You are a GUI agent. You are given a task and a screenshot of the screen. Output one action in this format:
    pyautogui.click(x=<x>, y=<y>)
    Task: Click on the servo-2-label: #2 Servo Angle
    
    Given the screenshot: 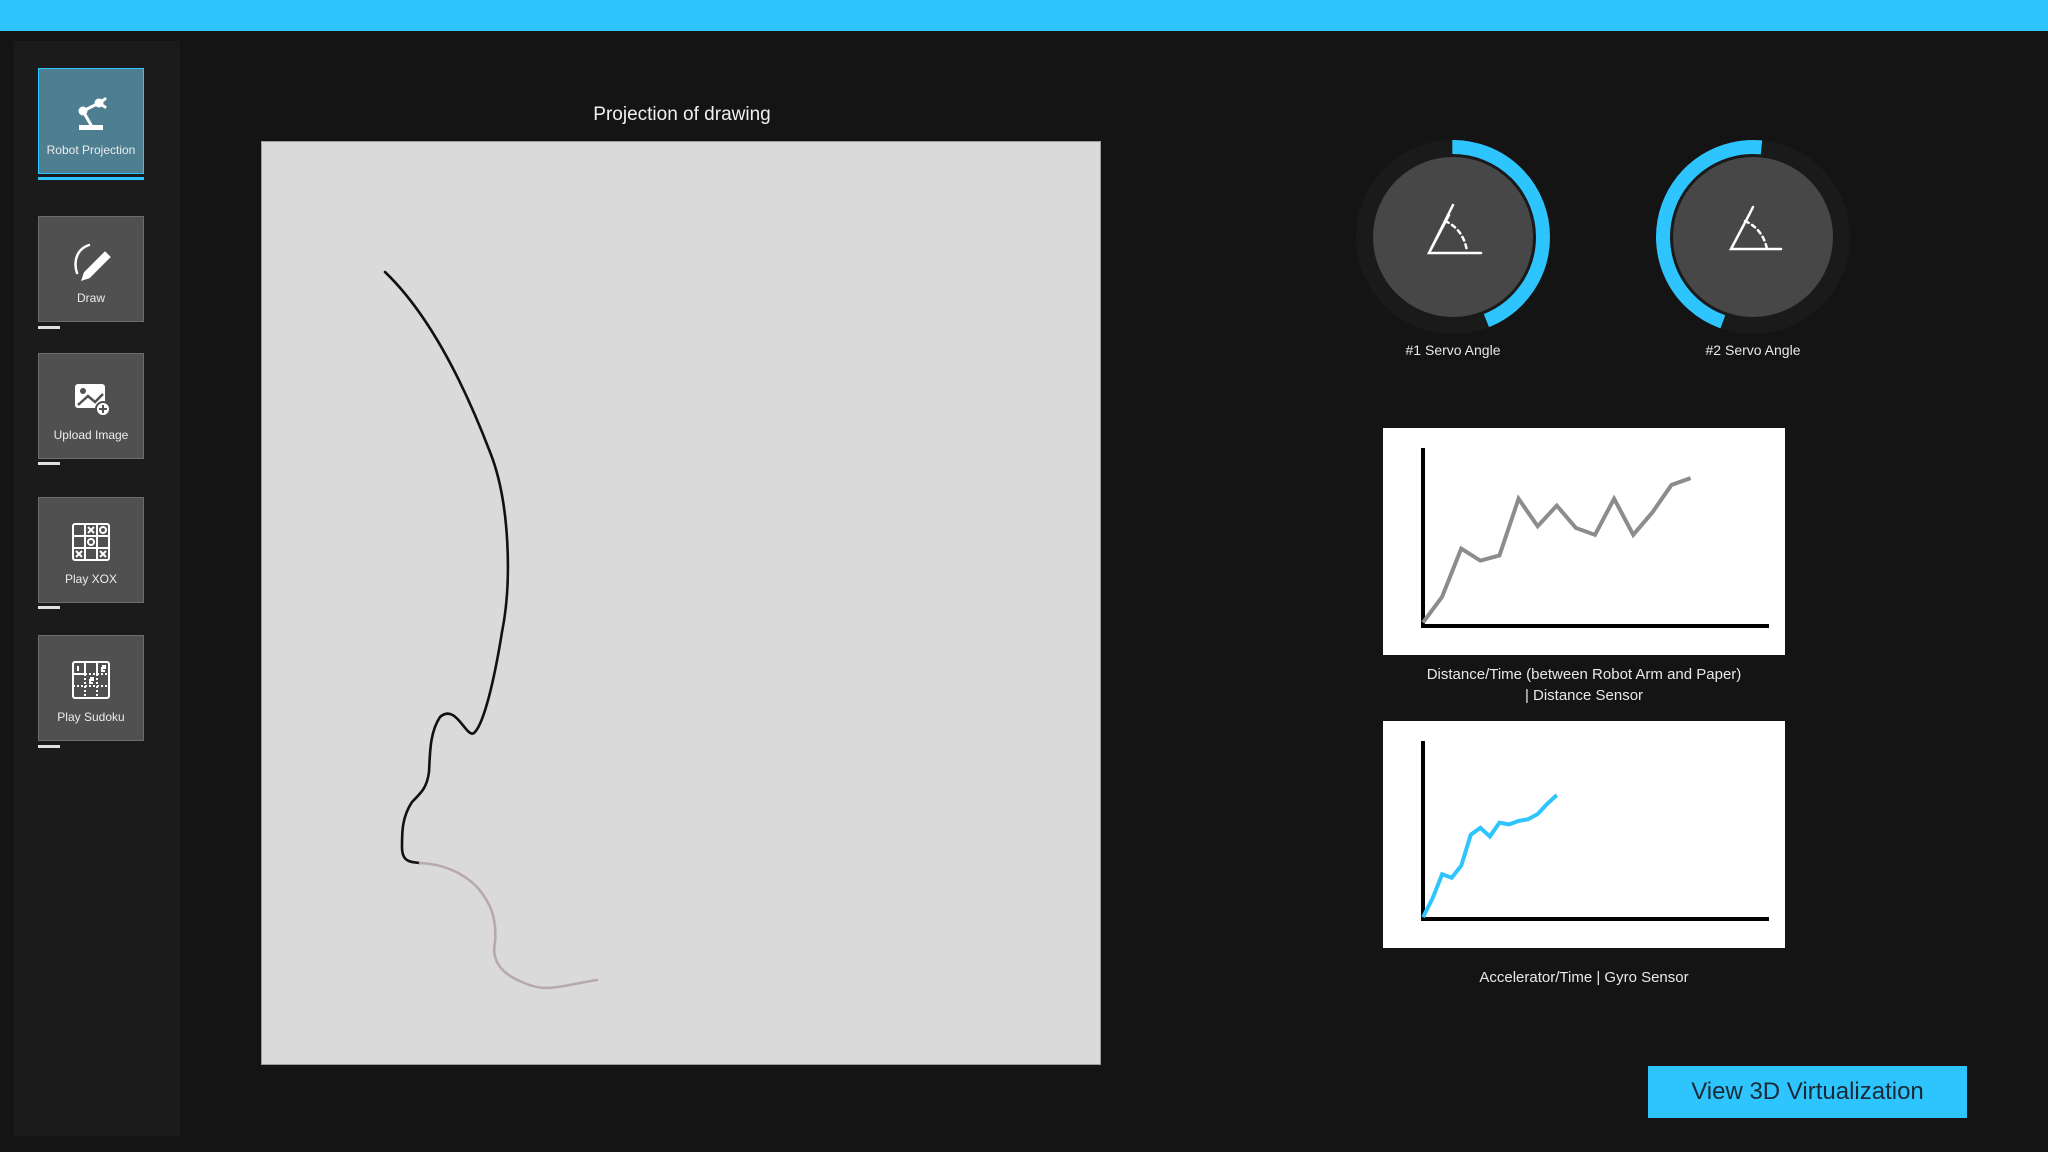 What is the action you would take?
    pyautogui.click(x=1753, y=350)
    